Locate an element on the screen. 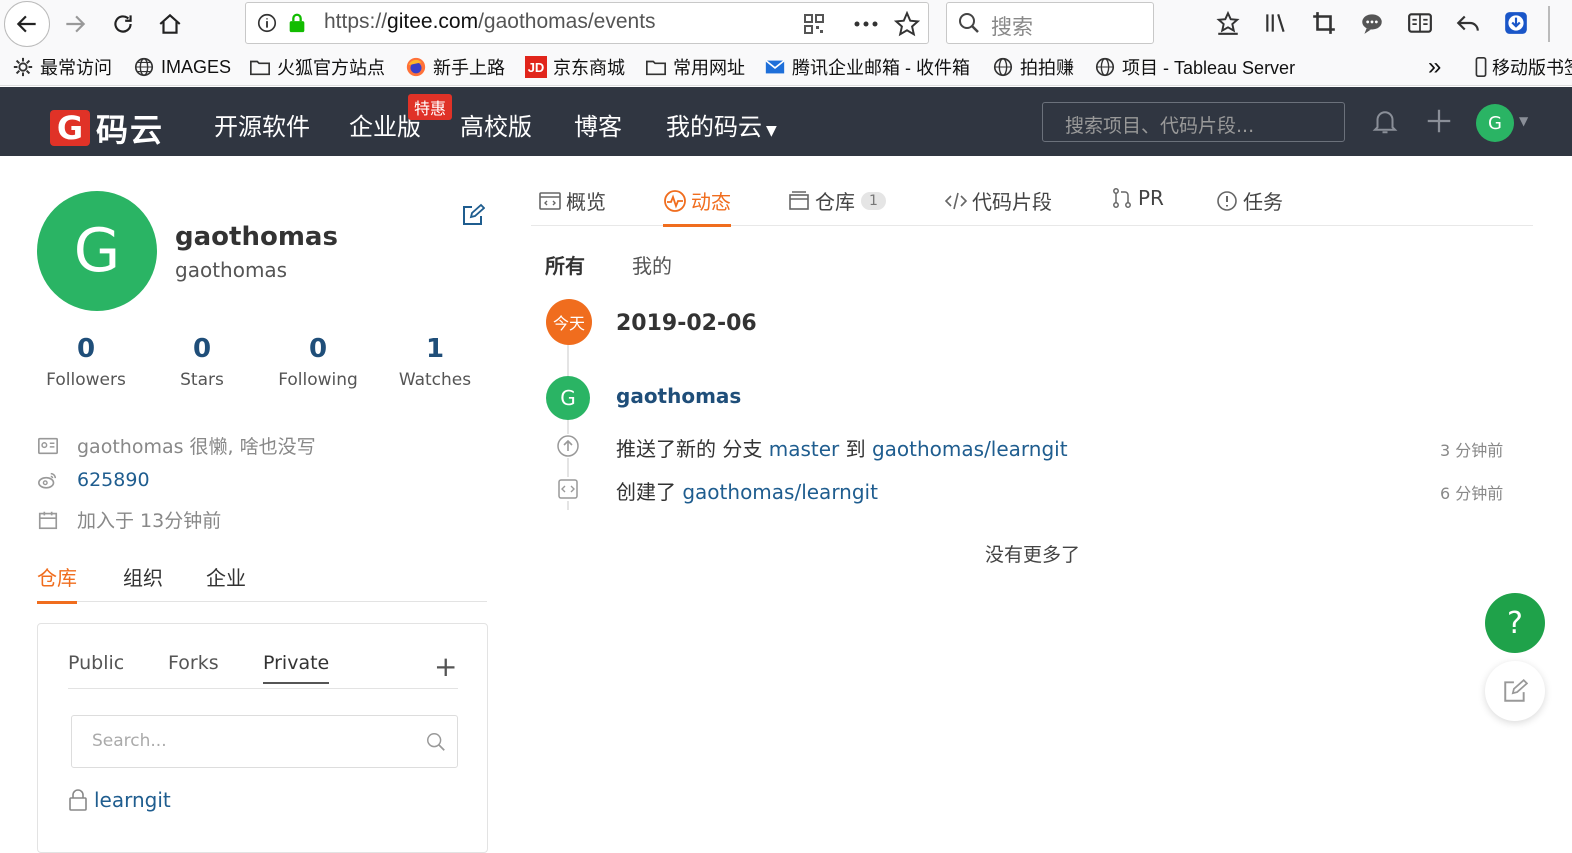 This screenshot has width=1572, height=853. tab-snippets: 代码片段 is located at coordinates (998, 205).